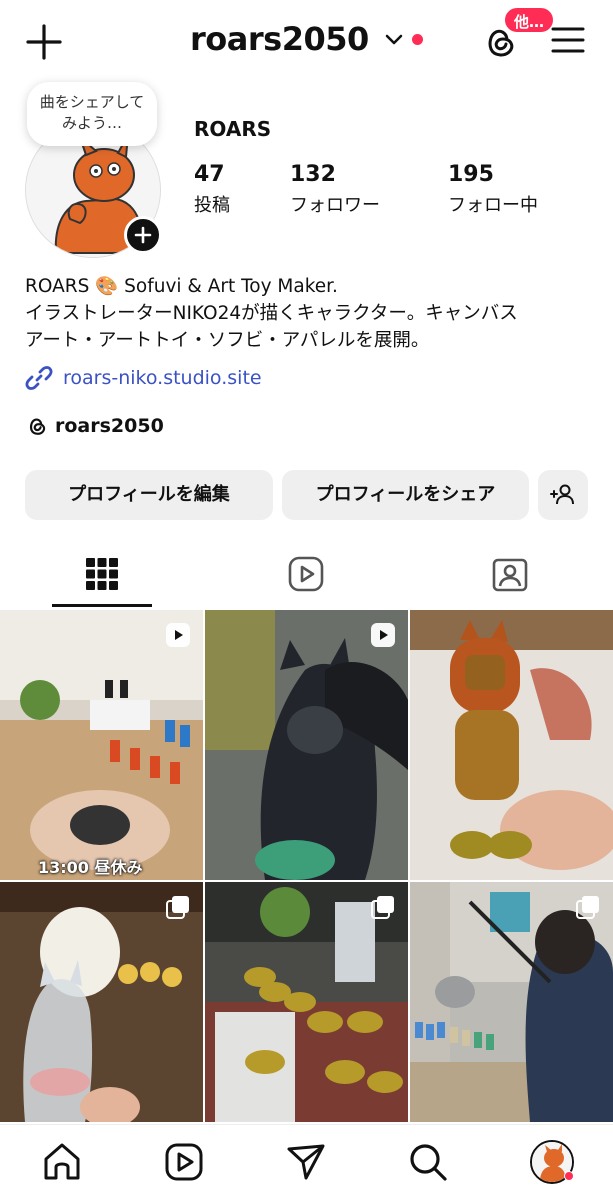 The width and height of the screenshot is (613, 1200). Describe the element at coordinates (37, 426) in the screenshot. I see `threads-icon` at that location.